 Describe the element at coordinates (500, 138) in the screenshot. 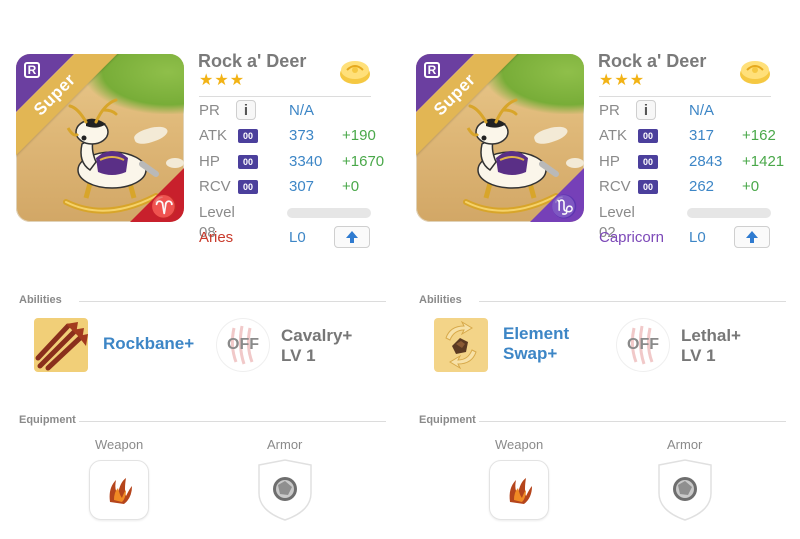

I see `unit-portrait: Super R ♑` at that location.